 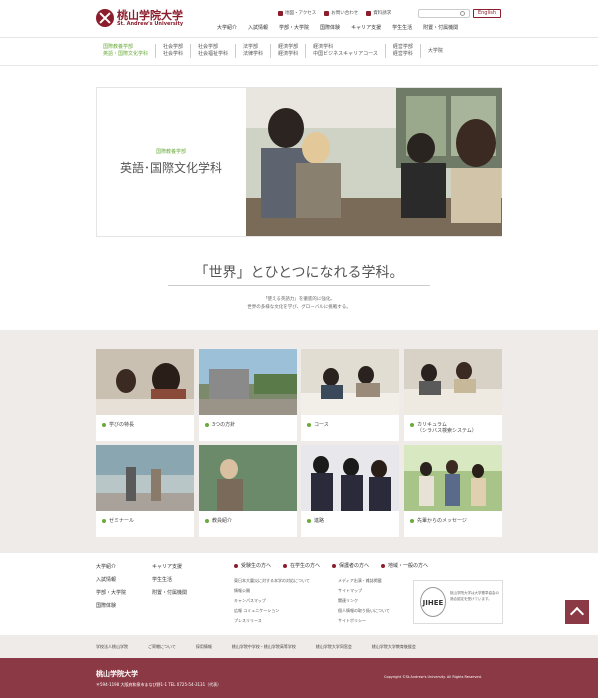 What do you see at coordinates (169, 593) in the screenshot?
I see `footer-link: 附置・付属機関` at bounding box center [169, 593].